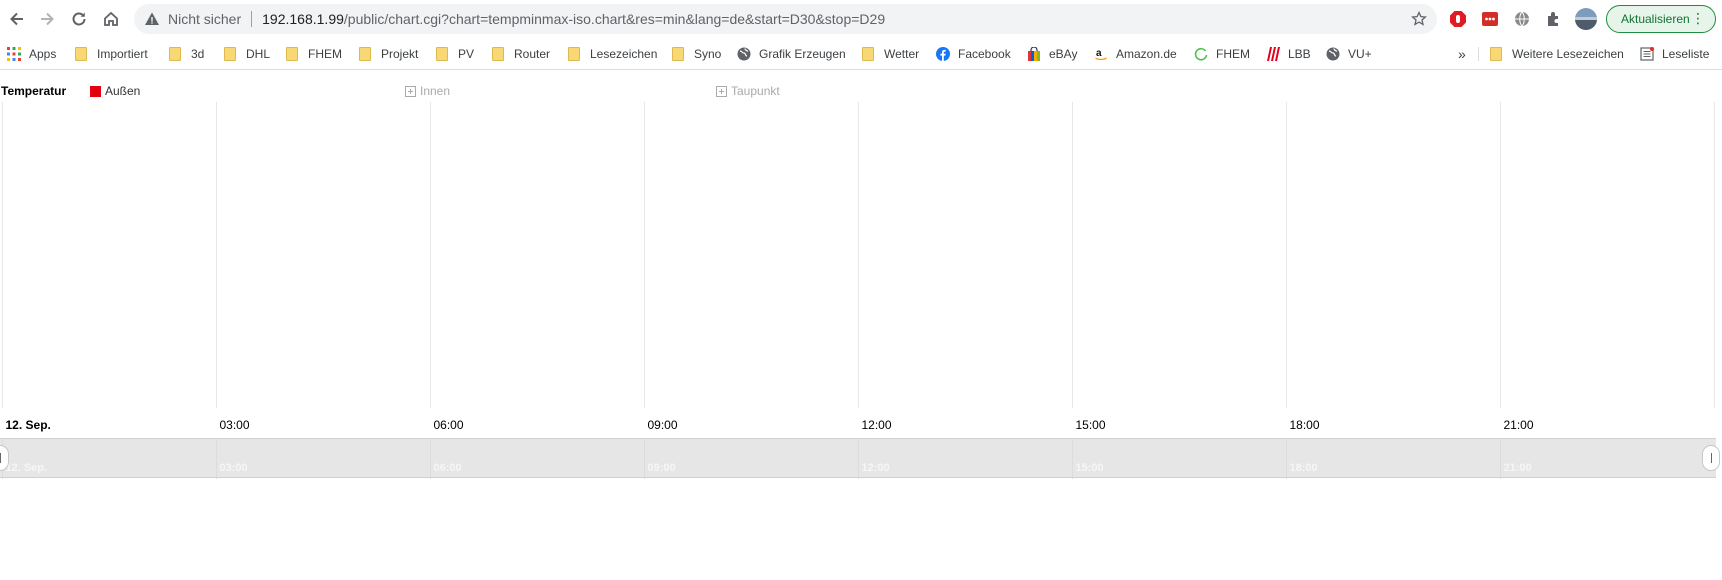 The image size is (1722, 580). I want to click on update-button-label: Aktualisieren, so click(1655, 19).